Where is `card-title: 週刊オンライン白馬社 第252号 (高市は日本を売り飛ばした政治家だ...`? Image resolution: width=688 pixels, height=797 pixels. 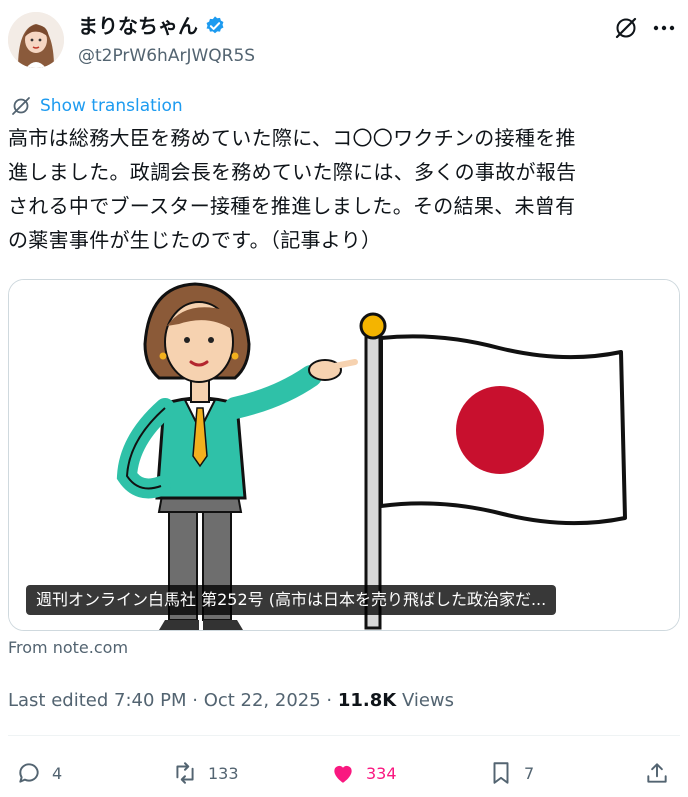 card-title: 週刊オンライン白馬社 第252号 (高市は日本を売り飛ばした政治家だ... is located at coordinates (291, 600).